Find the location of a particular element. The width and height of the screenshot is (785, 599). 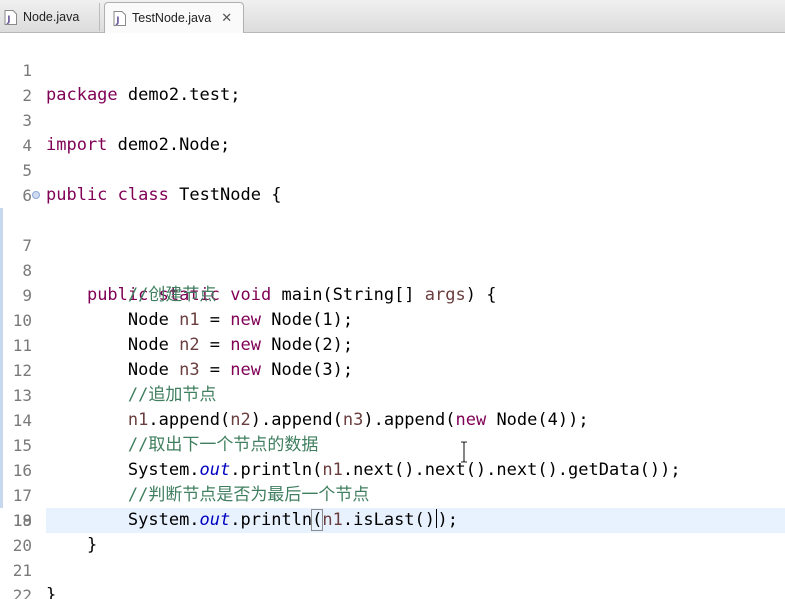

tab-testnode-java: J TestNode.java ✕ is located at coordinates (174, 17).